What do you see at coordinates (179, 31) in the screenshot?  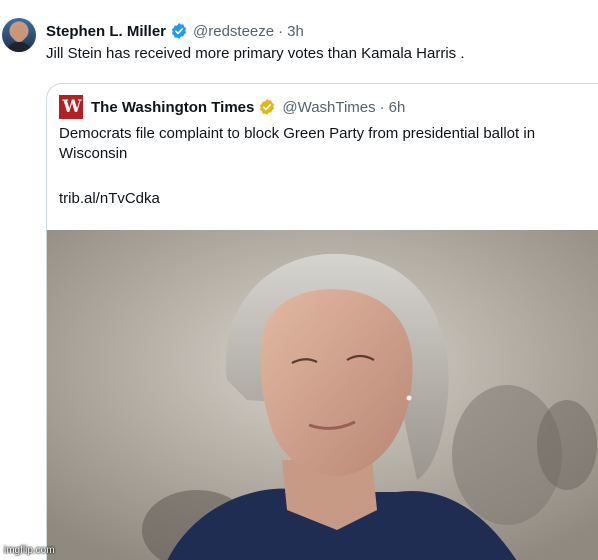 I see `verified-badge-icon` at bounding box center [179, 31].